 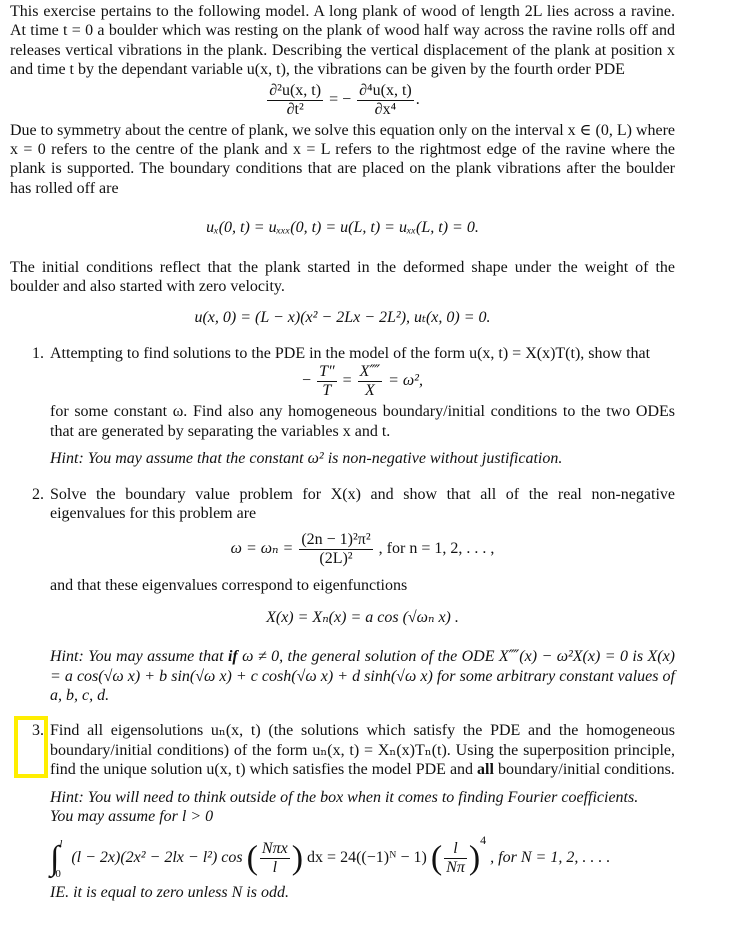 What do you see at coordinates (550, 858) in the screenshot?
I see `integral-range: , for N = 1, 2, . . . .` at bounding box center [550, 858].